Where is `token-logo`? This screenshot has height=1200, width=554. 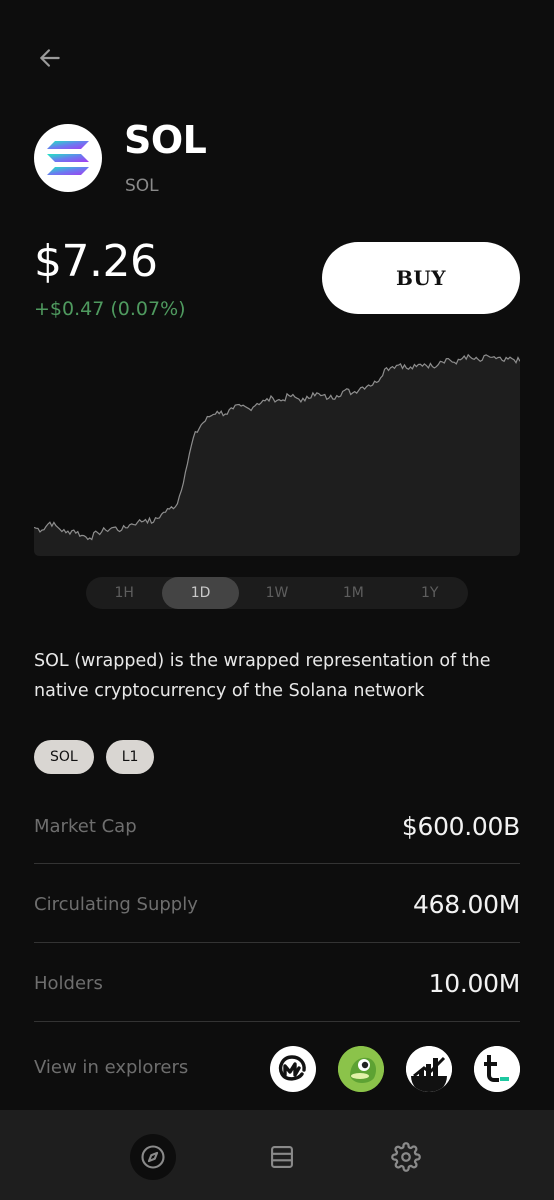 token-logo is located at coordinates (68, 158).